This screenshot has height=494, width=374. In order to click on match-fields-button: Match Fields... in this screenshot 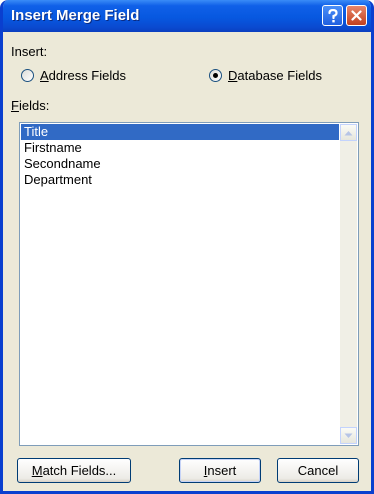, I will do `click(74, 470)`.